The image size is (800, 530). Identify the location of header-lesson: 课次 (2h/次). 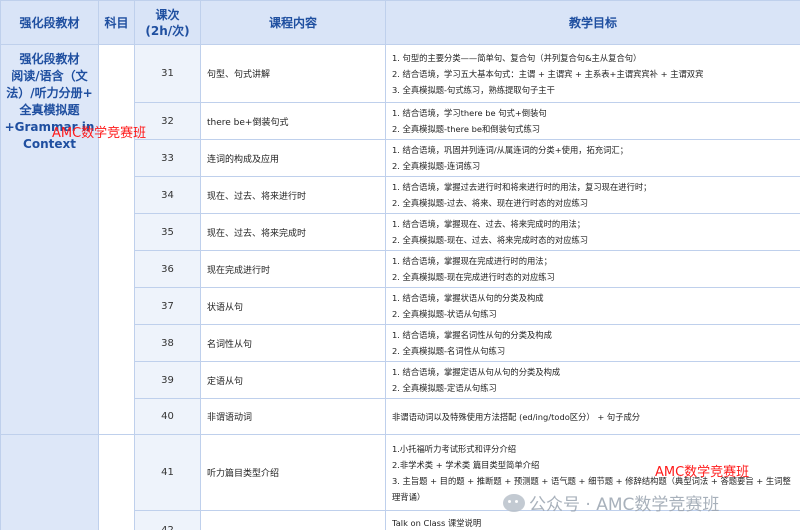
(167, 22).